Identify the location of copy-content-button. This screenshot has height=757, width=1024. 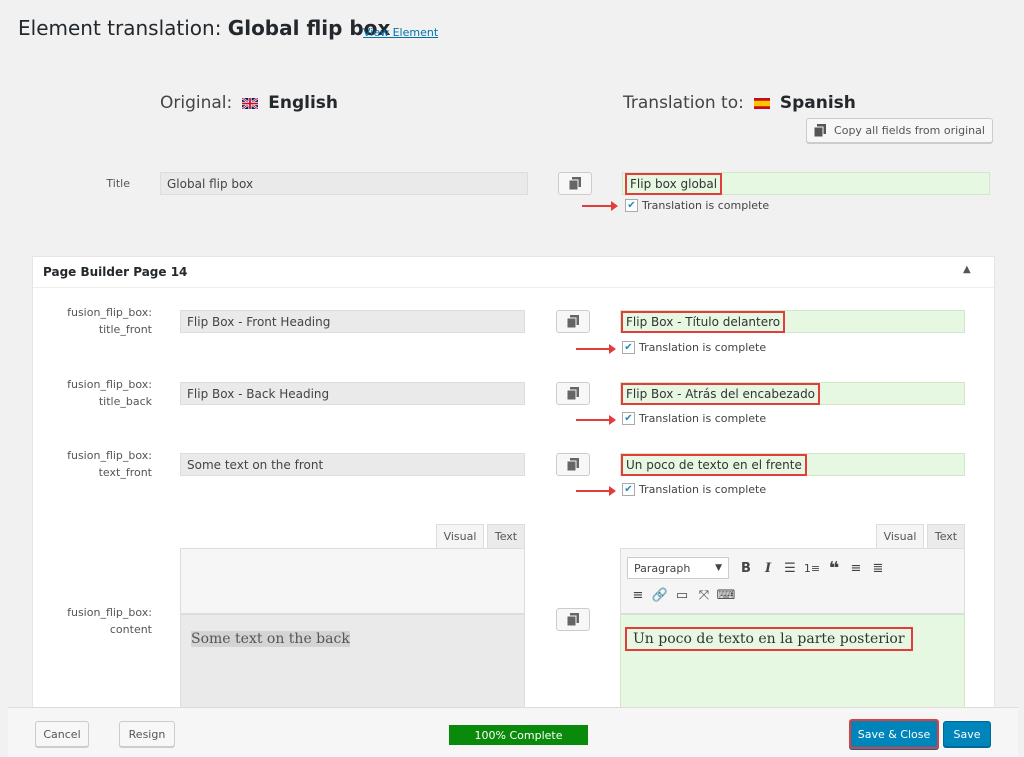
(573, 619).